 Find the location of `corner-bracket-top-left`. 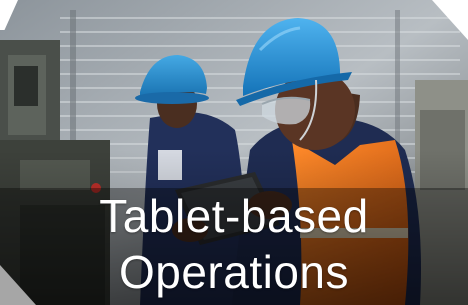

corner-bracket-top-left is located at coordinates (9, 15).